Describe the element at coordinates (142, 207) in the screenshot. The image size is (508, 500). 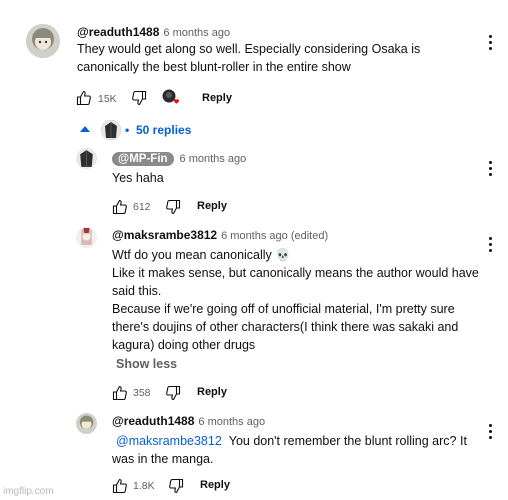
I see `like-count: 612` at that location.